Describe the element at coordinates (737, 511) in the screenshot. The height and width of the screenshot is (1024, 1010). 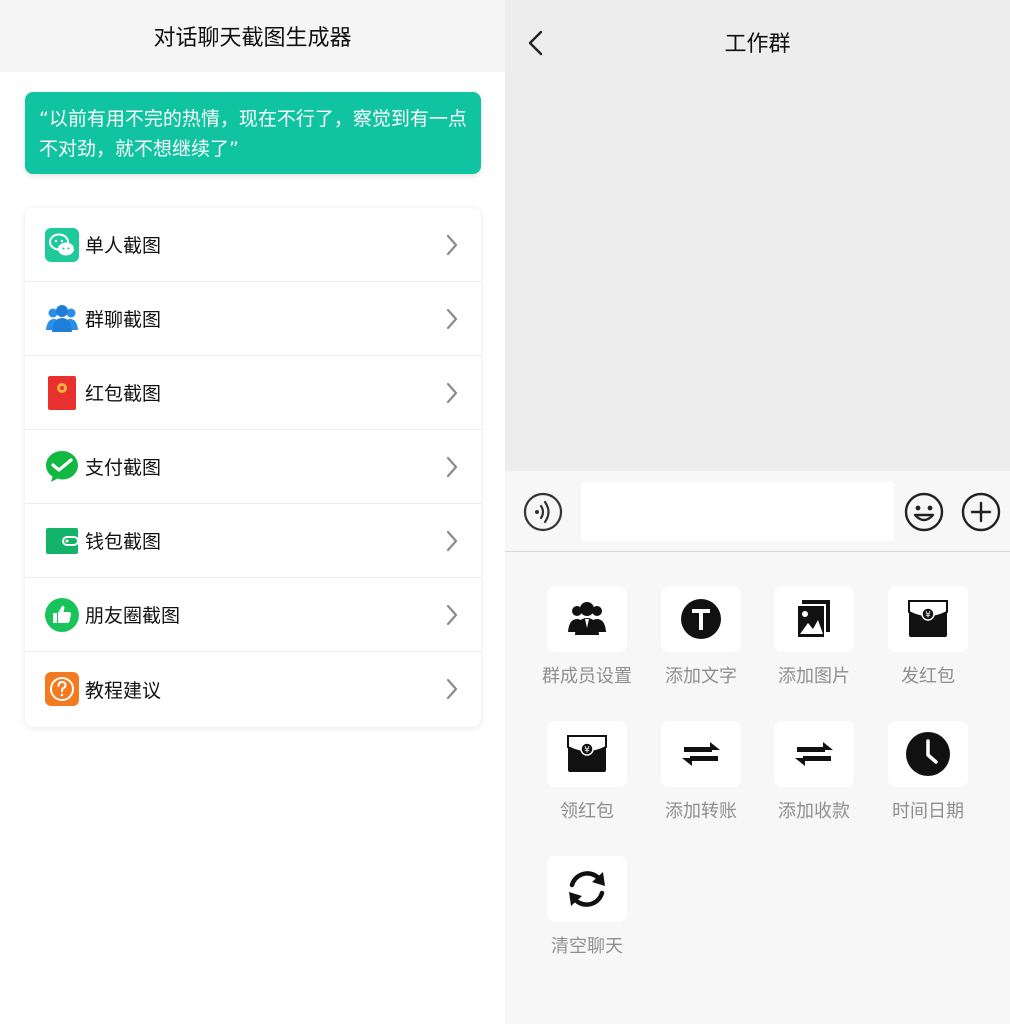
I see `message-input` at that location.